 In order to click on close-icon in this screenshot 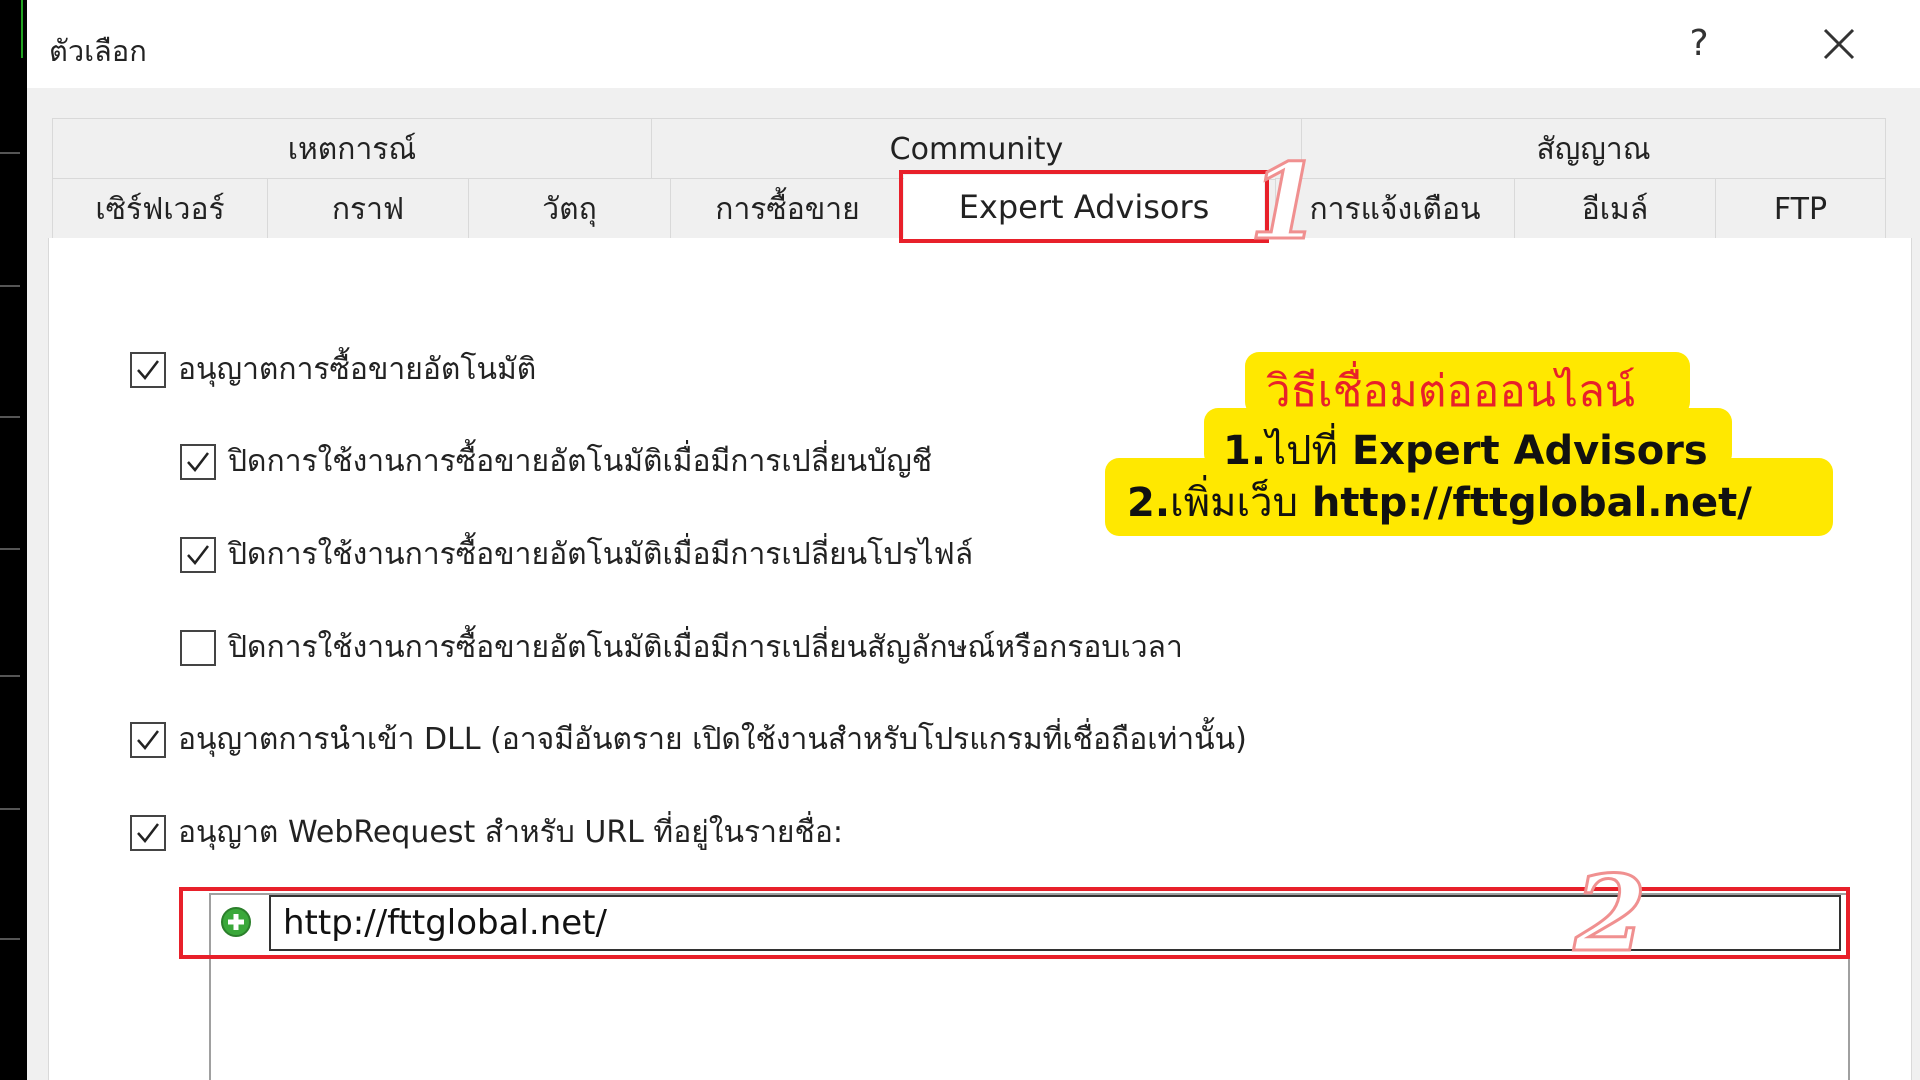, I will do `click(1839, 44)`.